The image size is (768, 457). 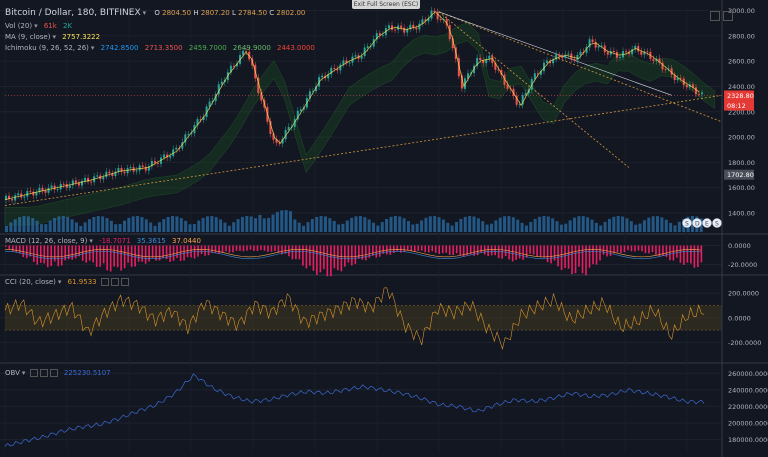 What do you see at coordinates (30, 282) in the screenshot?
I see `cci-label: CCI (20, close)` at bounding box center [30, 282].